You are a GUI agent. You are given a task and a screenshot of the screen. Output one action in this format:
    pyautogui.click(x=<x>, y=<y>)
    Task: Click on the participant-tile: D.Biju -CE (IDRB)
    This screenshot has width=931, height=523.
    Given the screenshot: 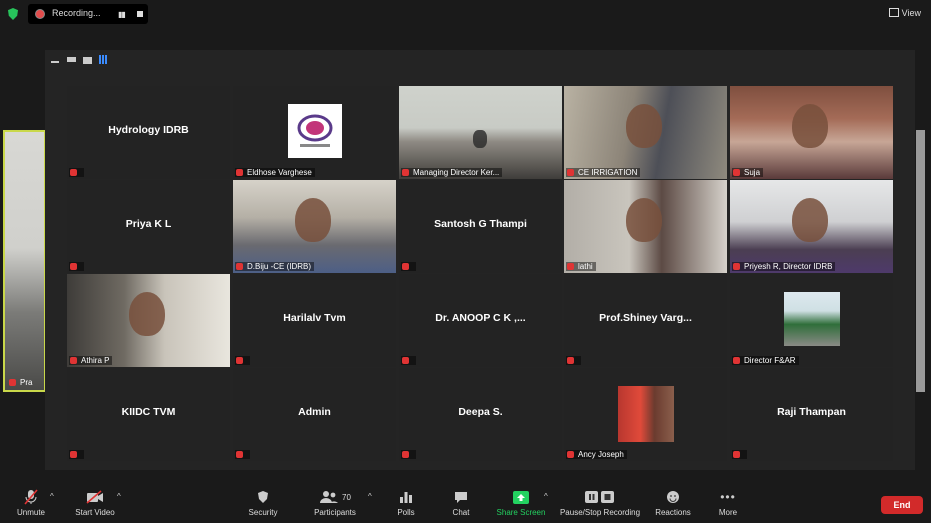 What is the action you would take?
    pyautogui.click(x=314, y=226)
    